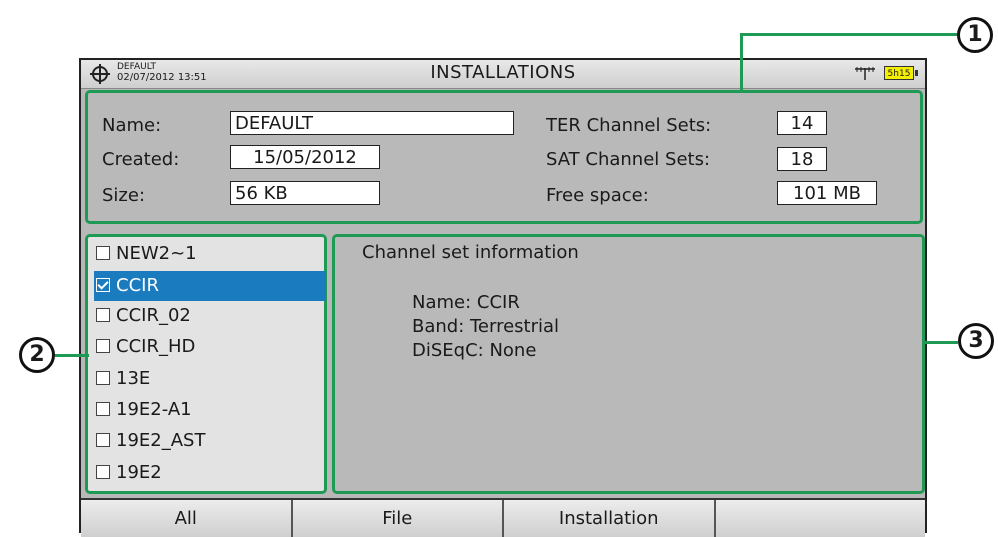 Image resolution: width=998 pixels, height=537 pixels. Describe the element at coordinates (628, 159) in the screenshot. I see `sat-channel-sets-label: SAT Channel Sets:` at that location.